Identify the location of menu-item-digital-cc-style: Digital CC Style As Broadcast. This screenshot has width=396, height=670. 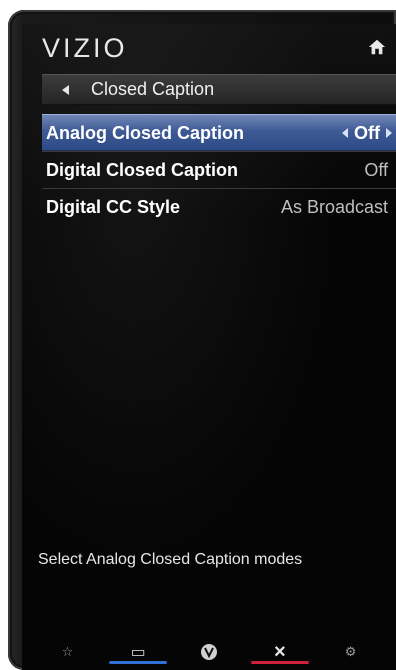
(219, 206).